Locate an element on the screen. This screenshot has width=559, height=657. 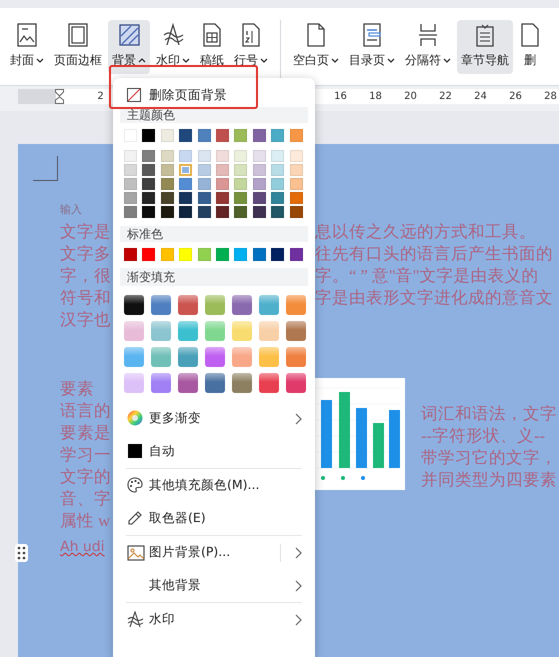
input-hint: 输入 is located at coordinates (71, 210).